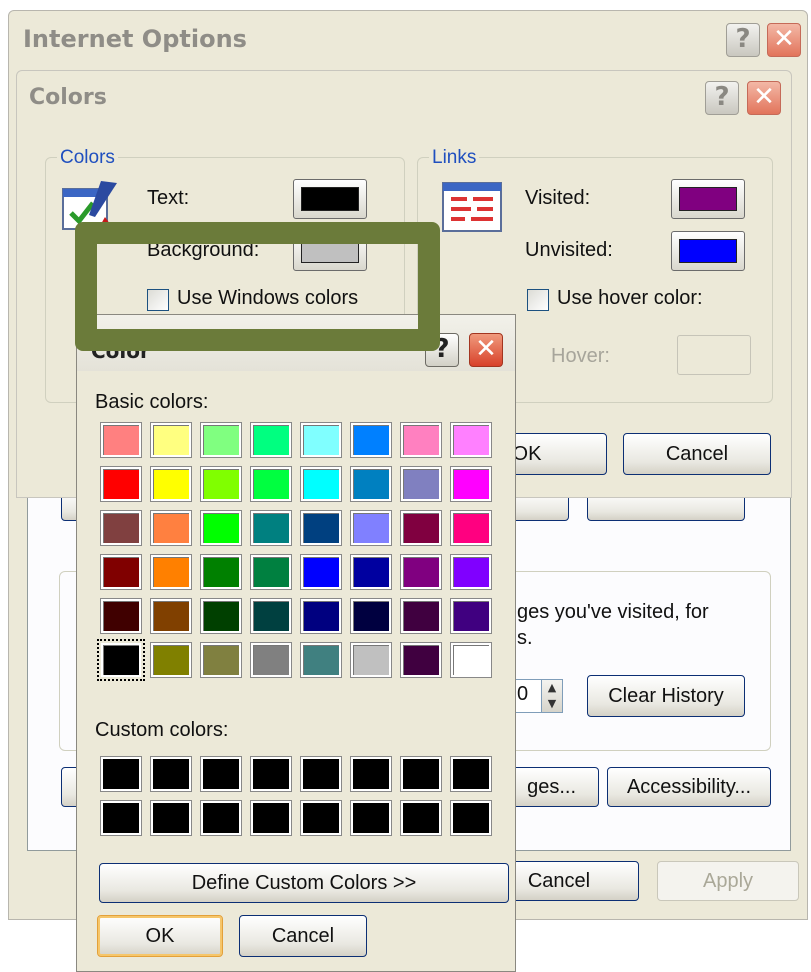  Describe the element at coordinates (454, 158) in the screenshot. I see `links-group-label: Links` at that location.